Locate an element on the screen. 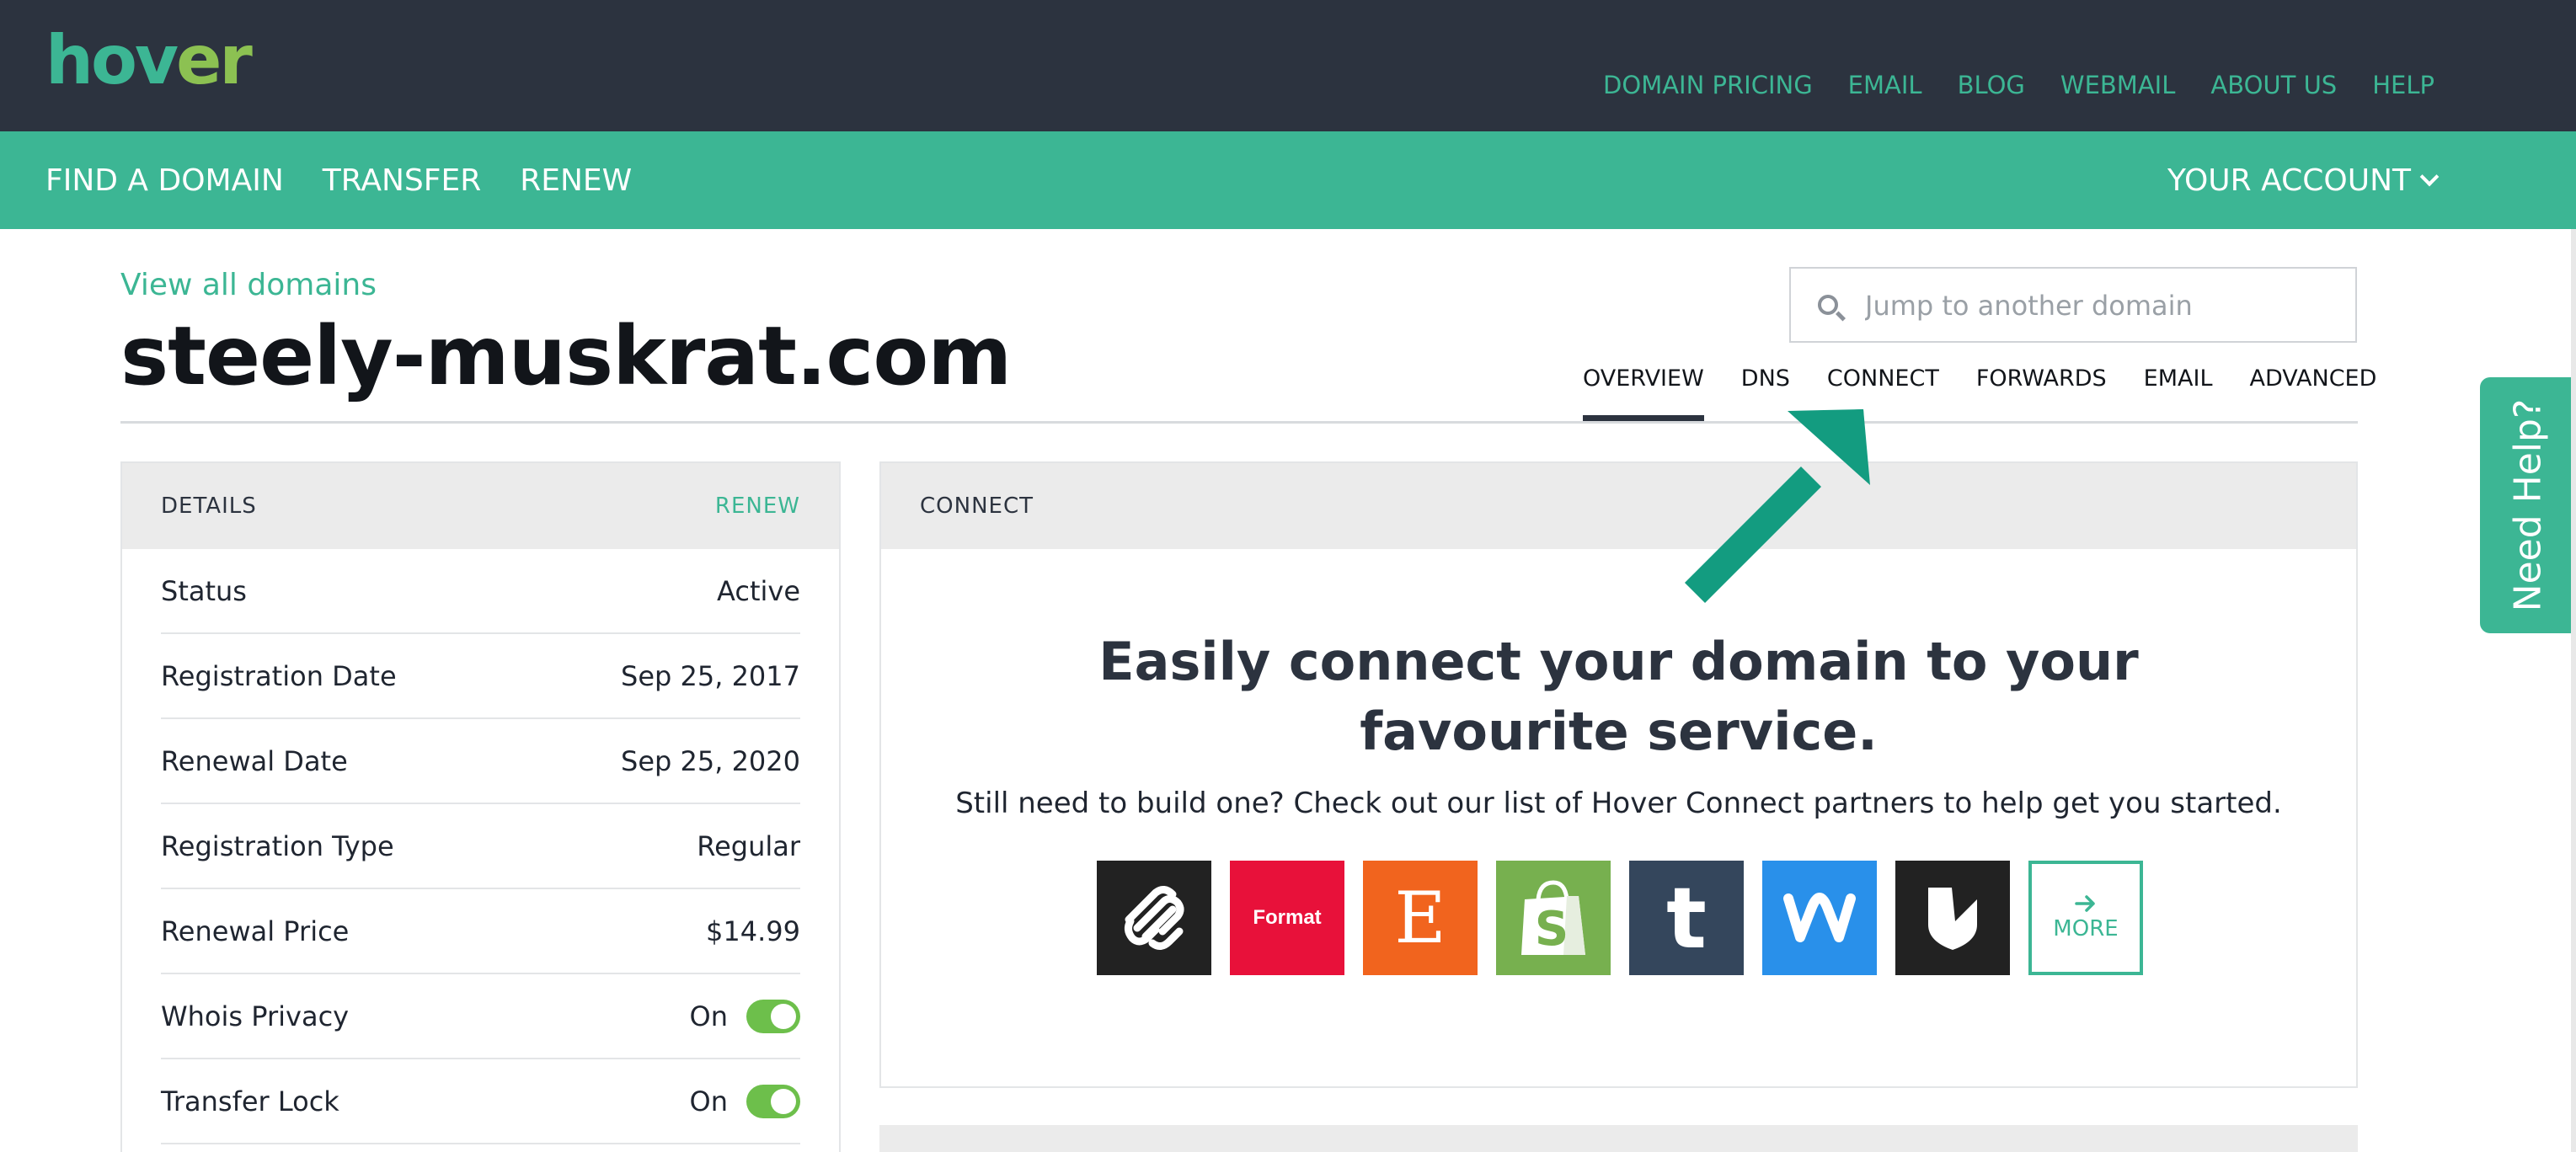  connect-title: CONNECT is located at coordinates (977, 506).